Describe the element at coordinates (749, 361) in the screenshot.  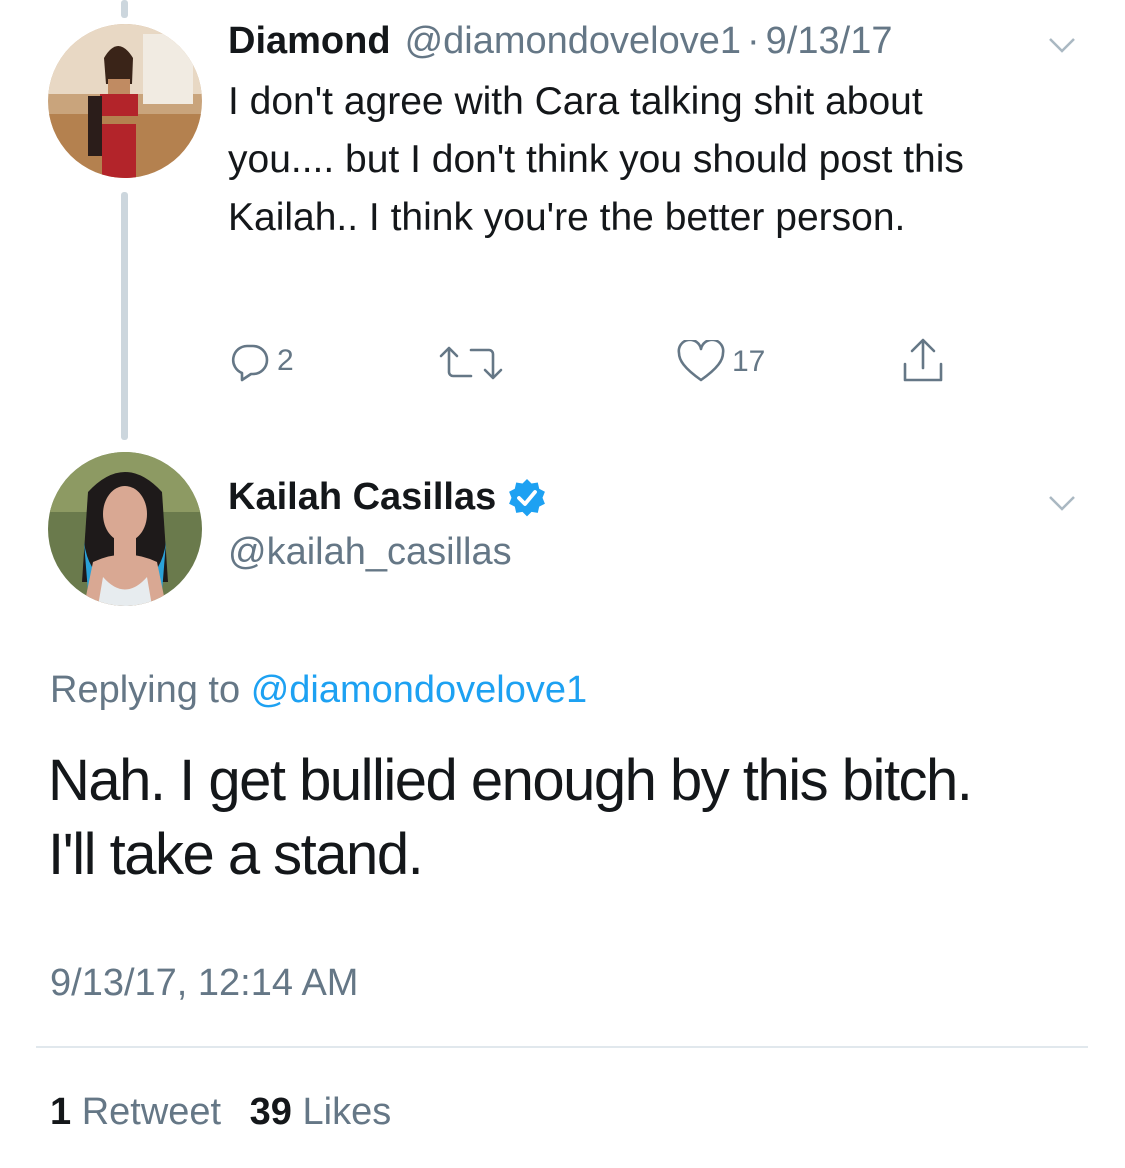
I see `like-count: 17` at that location.